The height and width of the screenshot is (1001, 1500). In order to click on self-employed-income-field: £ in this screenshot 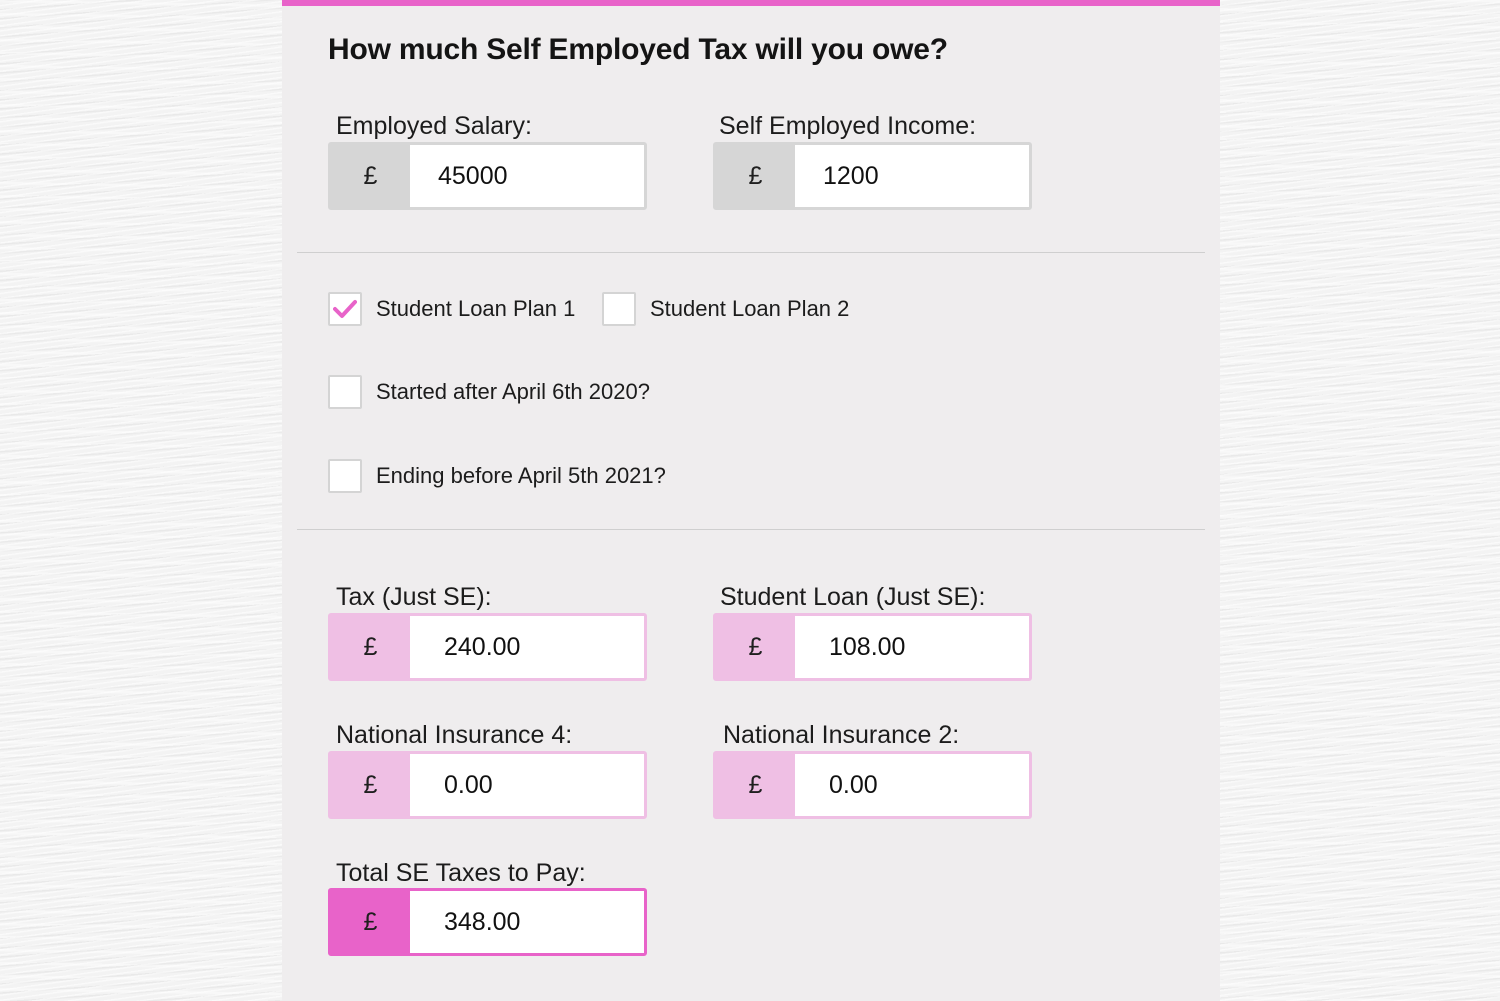, I will do `click(872, 176)`.